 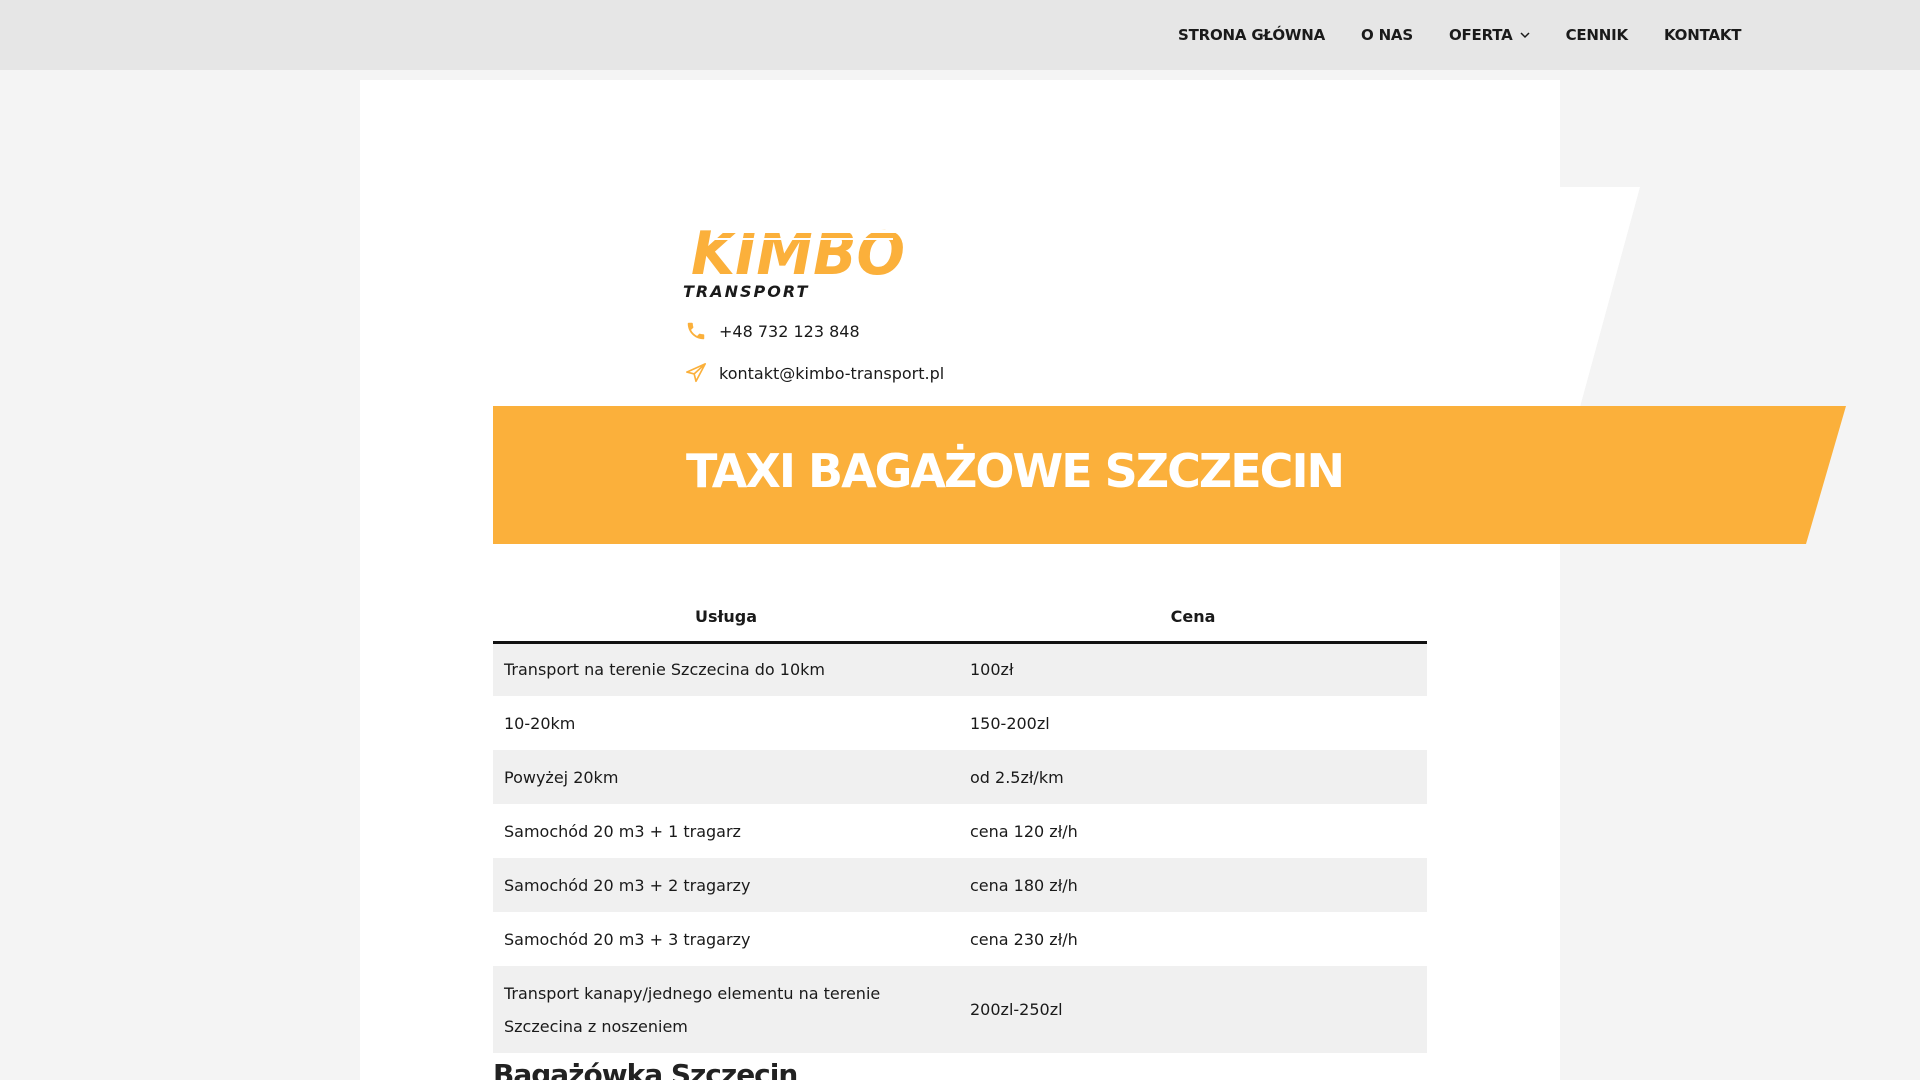 I want to click on table-header-row: Usługa Cena, so click(x=960, y=618).